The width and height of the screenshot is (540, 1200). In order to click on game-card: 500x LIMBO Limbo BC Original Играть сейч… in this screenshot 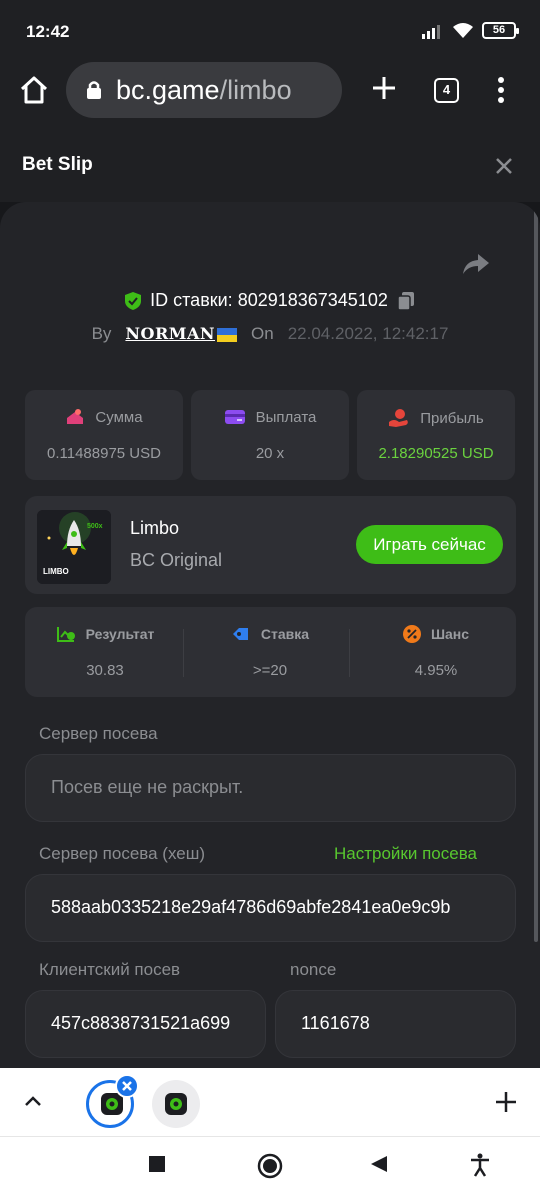, I will do `click(270, 545)`.